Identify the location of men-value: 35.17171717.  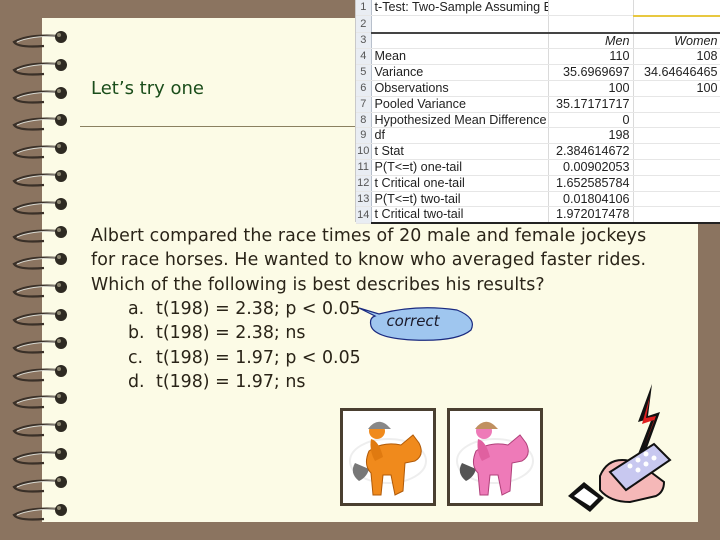
(591, 104).